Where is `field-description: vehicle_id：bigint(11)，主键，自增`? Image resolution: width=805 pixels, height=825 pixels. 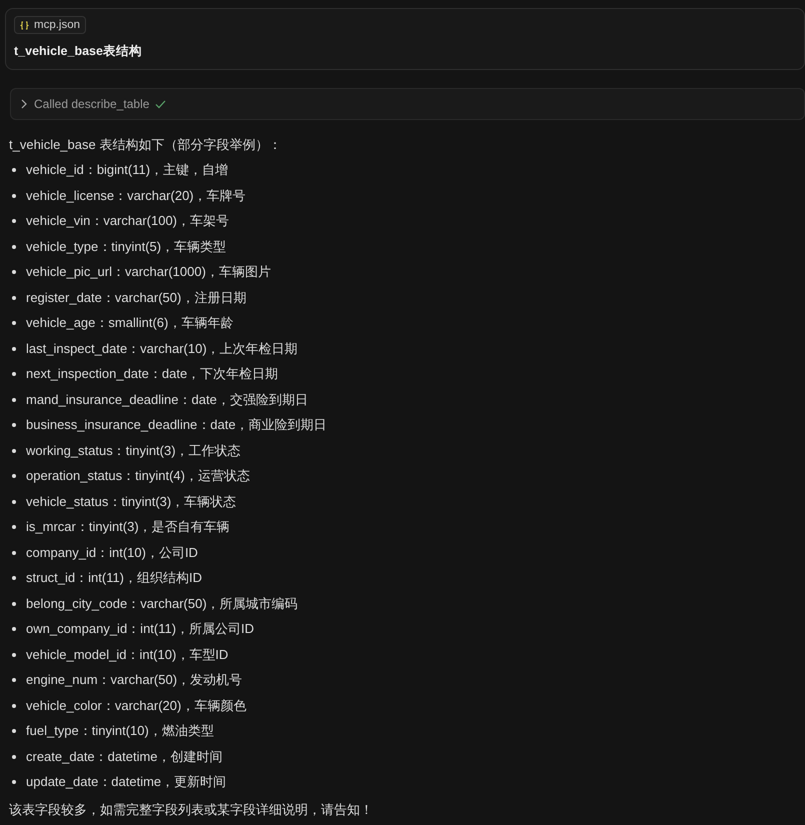
field-description: vehicle_id：bigint(11)，主键，自增 is located at coordinates (127, 170).